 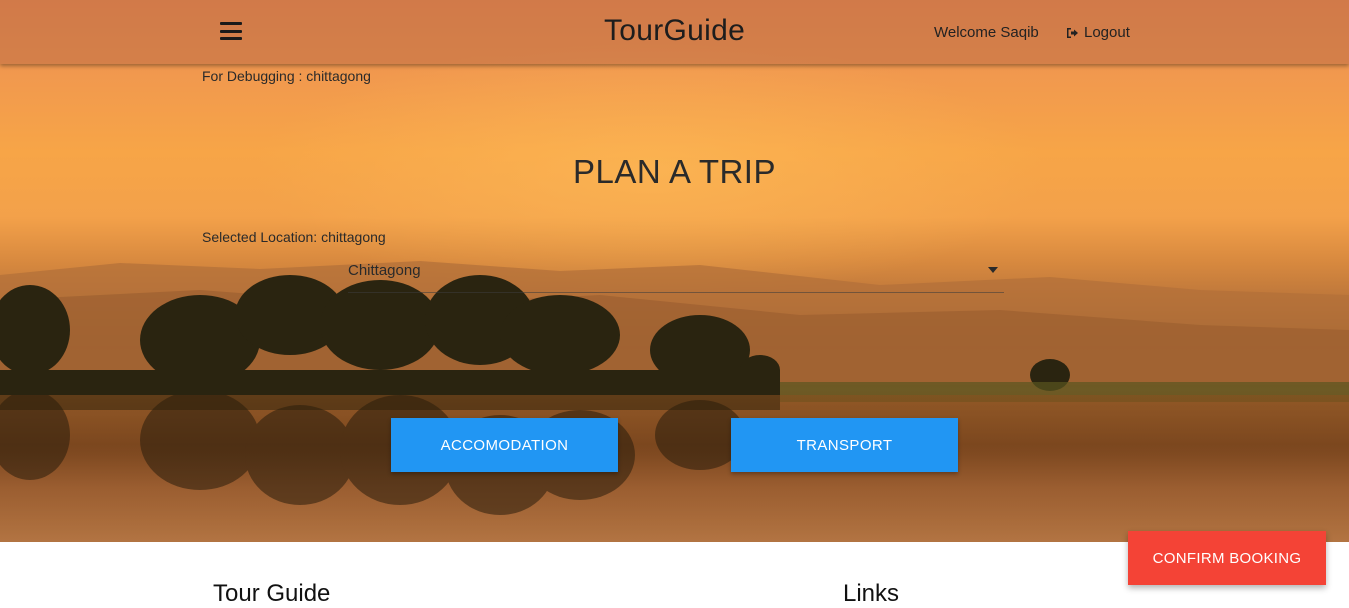 I want to click on transport-button: TRANSPORT, so click(x=844, y=445).